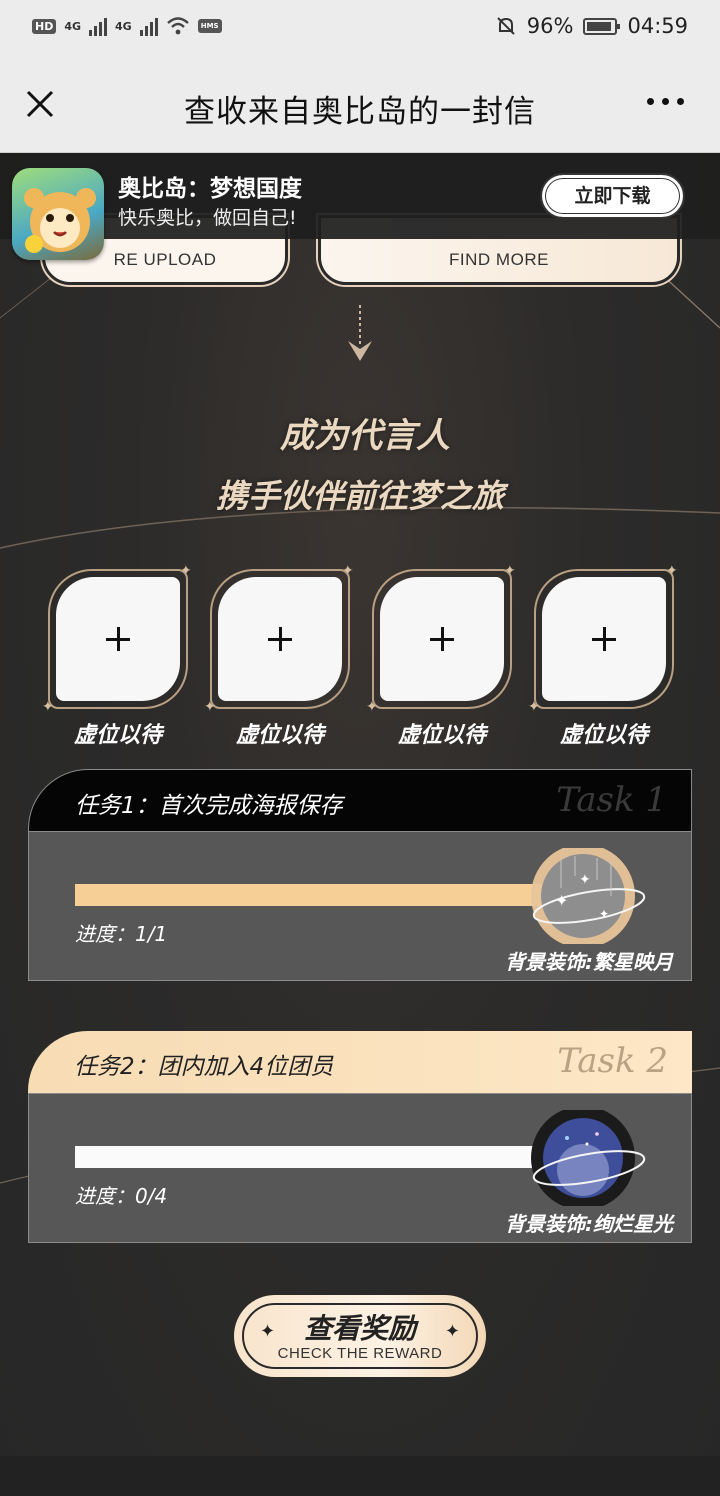 The image size is (720, 1496). What do you see at coordinates (612, 1061) in the screenshot?
I see `task-tag: Task 2` at bounding box center [612, 1061].